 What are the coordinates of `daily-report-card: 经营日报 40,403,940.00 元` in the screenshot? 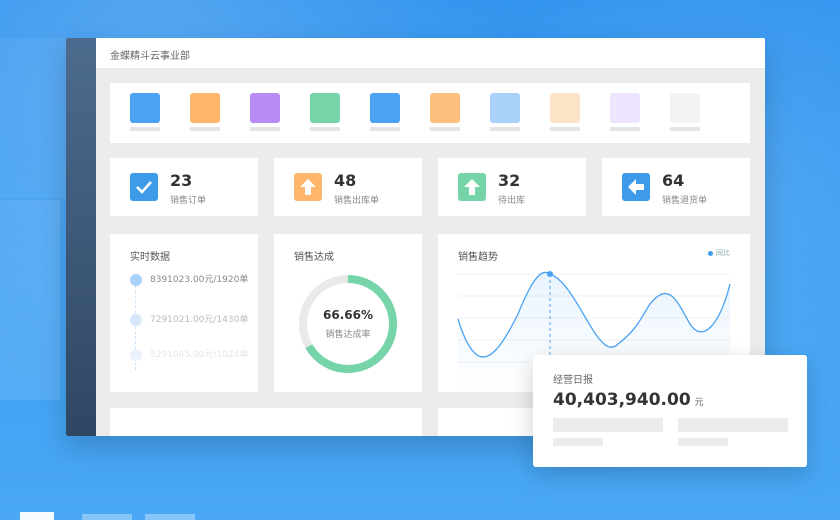 It's located at (670, 411).